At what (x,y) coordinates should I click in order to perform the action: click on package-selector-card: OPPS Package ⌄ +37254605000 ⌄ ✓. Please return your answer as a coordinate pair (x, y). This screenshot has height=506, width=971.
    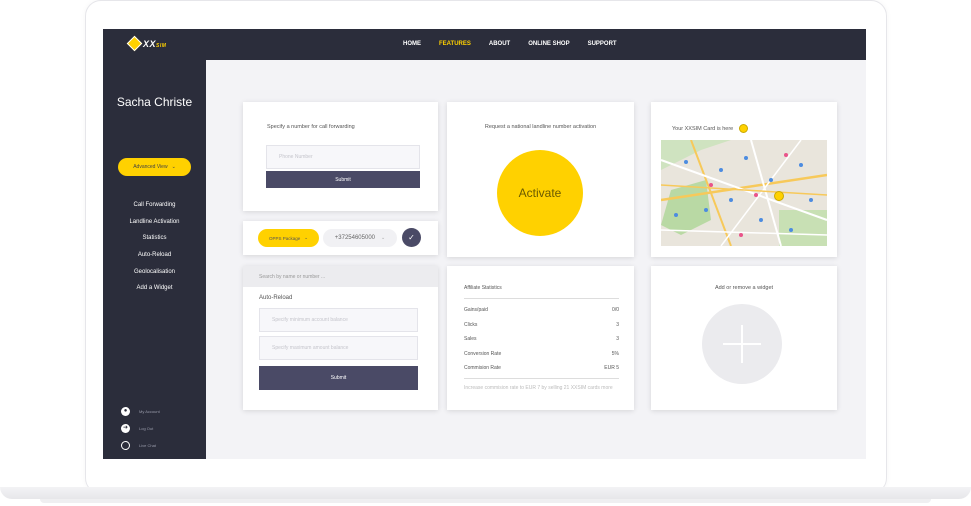
    Looking at the image, I should click on (340, 238).